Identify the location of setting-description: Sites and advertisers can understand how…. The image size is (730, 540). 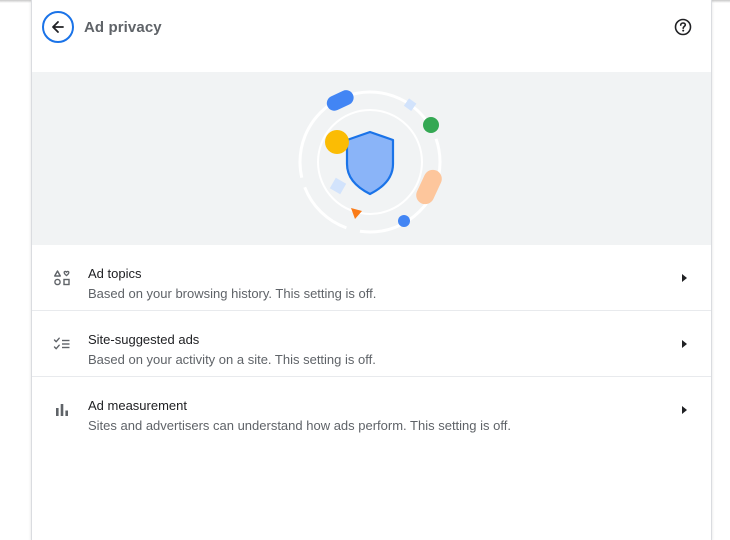
(299, 425).